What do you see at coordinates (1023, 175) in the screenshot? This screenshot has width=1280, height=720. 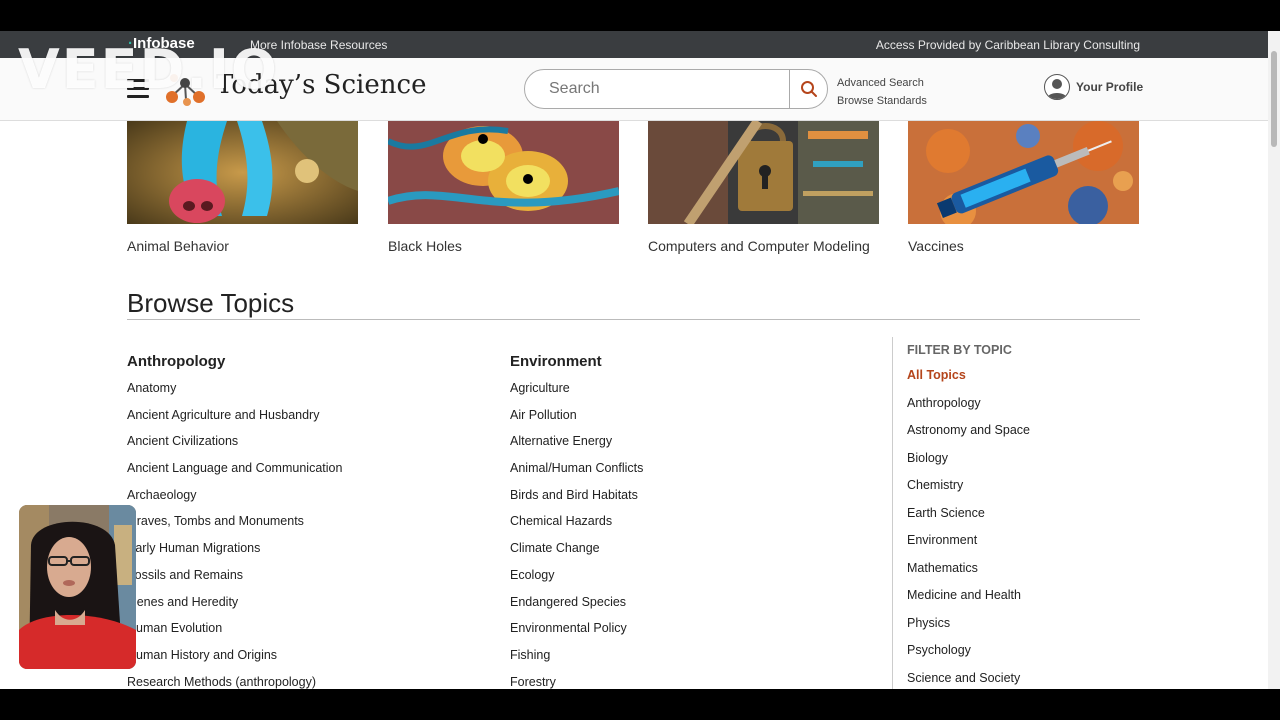 I see `featured-image-vaccines` at bounding box center [1023, 175].